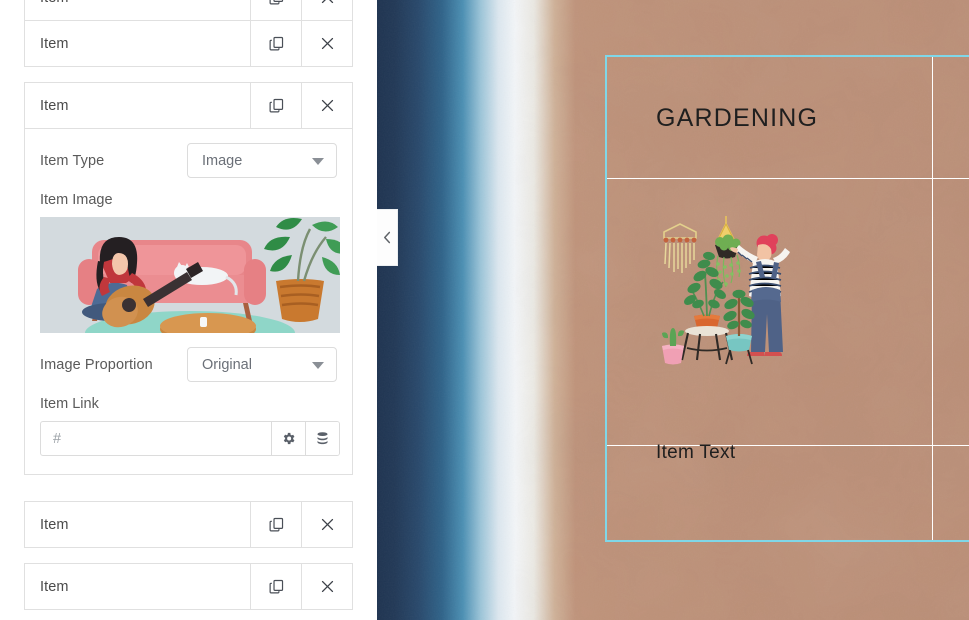 Image resolution: width=969 pixels, height=620 pixels. I want to click on grid-cell-image, so click(742, 289).